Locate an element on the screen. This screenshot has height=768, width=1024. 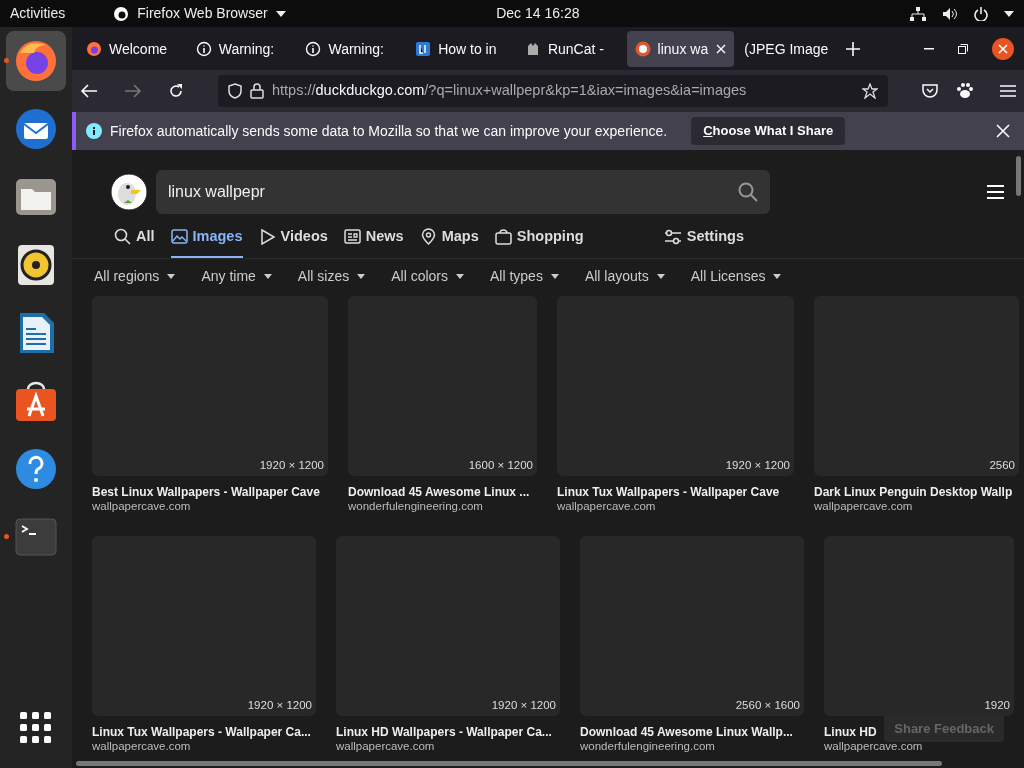
image-size: 2560 is located at coordinates (1002, 465).